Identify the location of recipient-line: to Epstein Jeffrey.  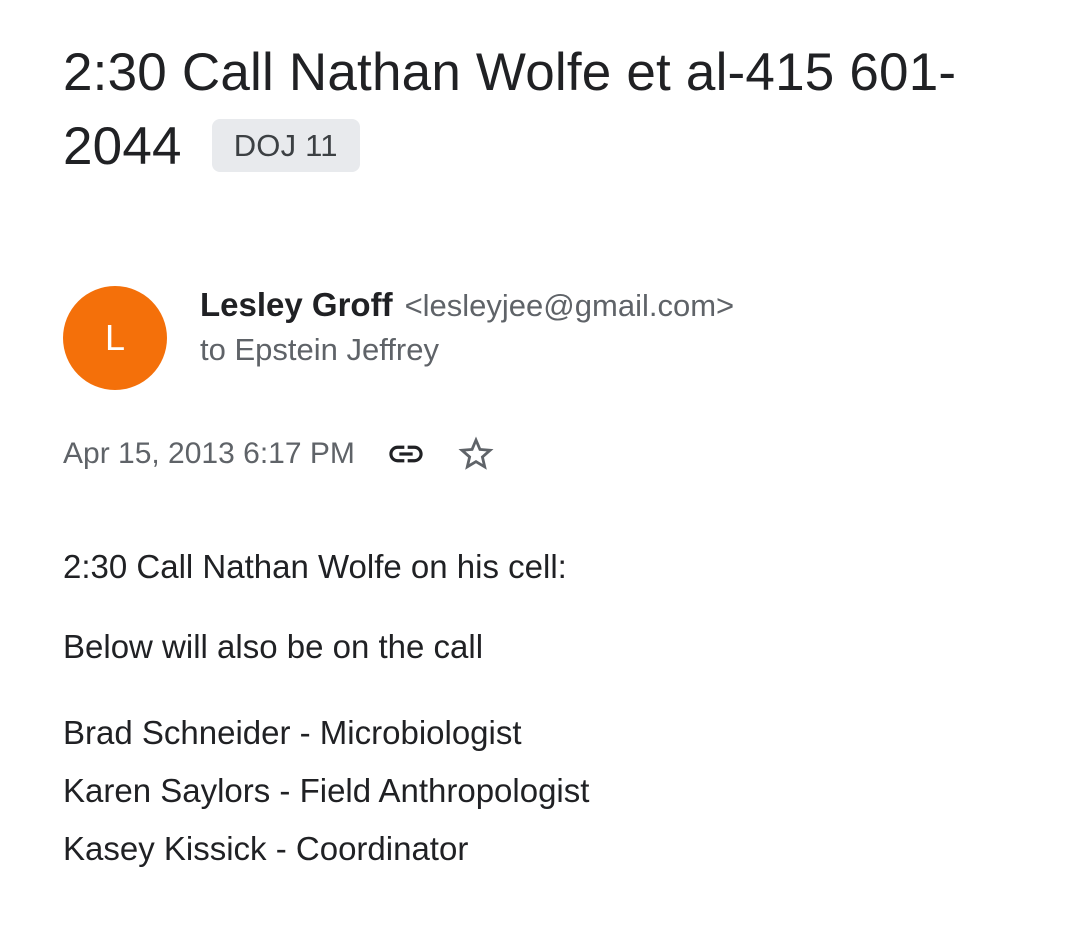
(319, 350).